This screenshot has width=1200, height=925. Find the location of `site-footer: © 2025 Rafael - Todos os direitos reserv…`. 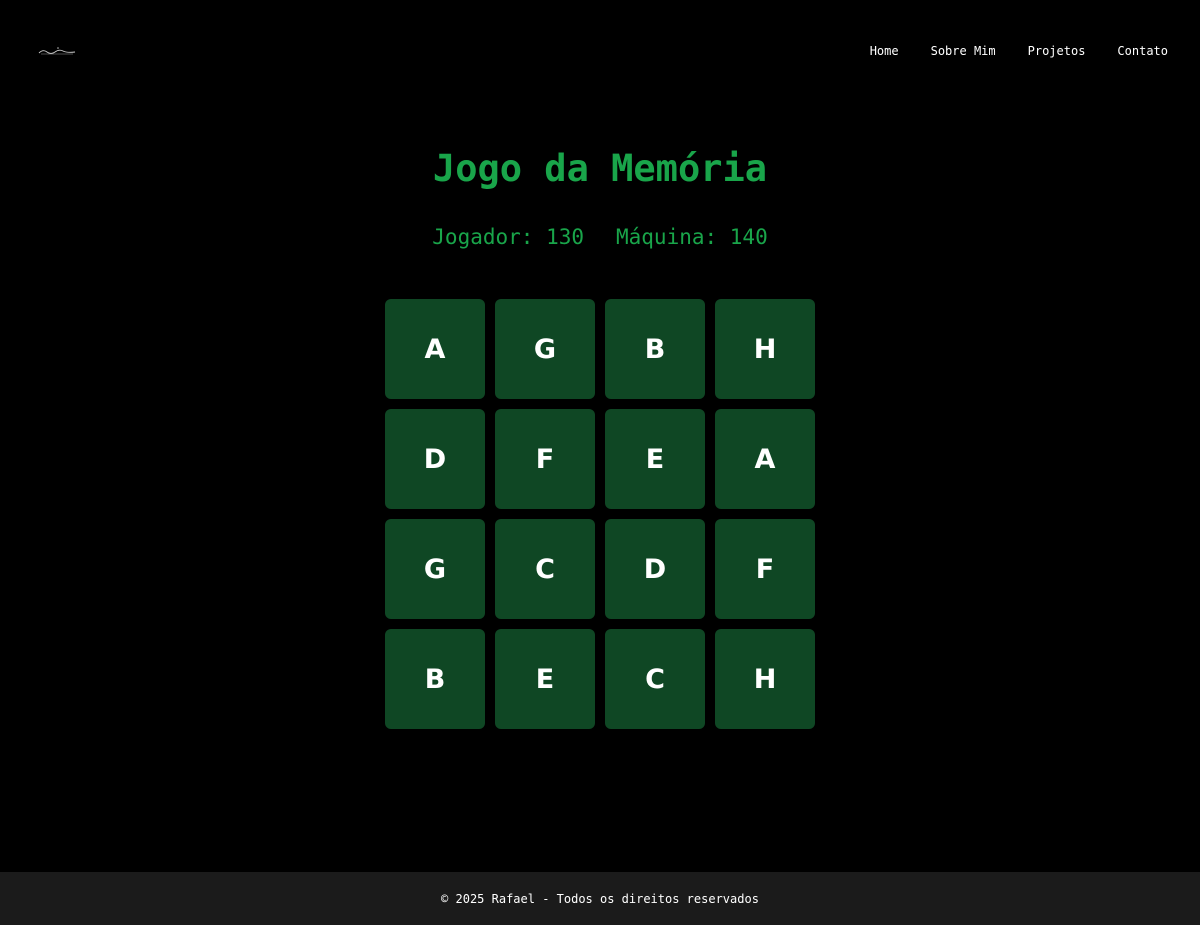

site-footer: © 2025 Rafael - Todos os direitos reserv… is located at coordinates (600, 898).